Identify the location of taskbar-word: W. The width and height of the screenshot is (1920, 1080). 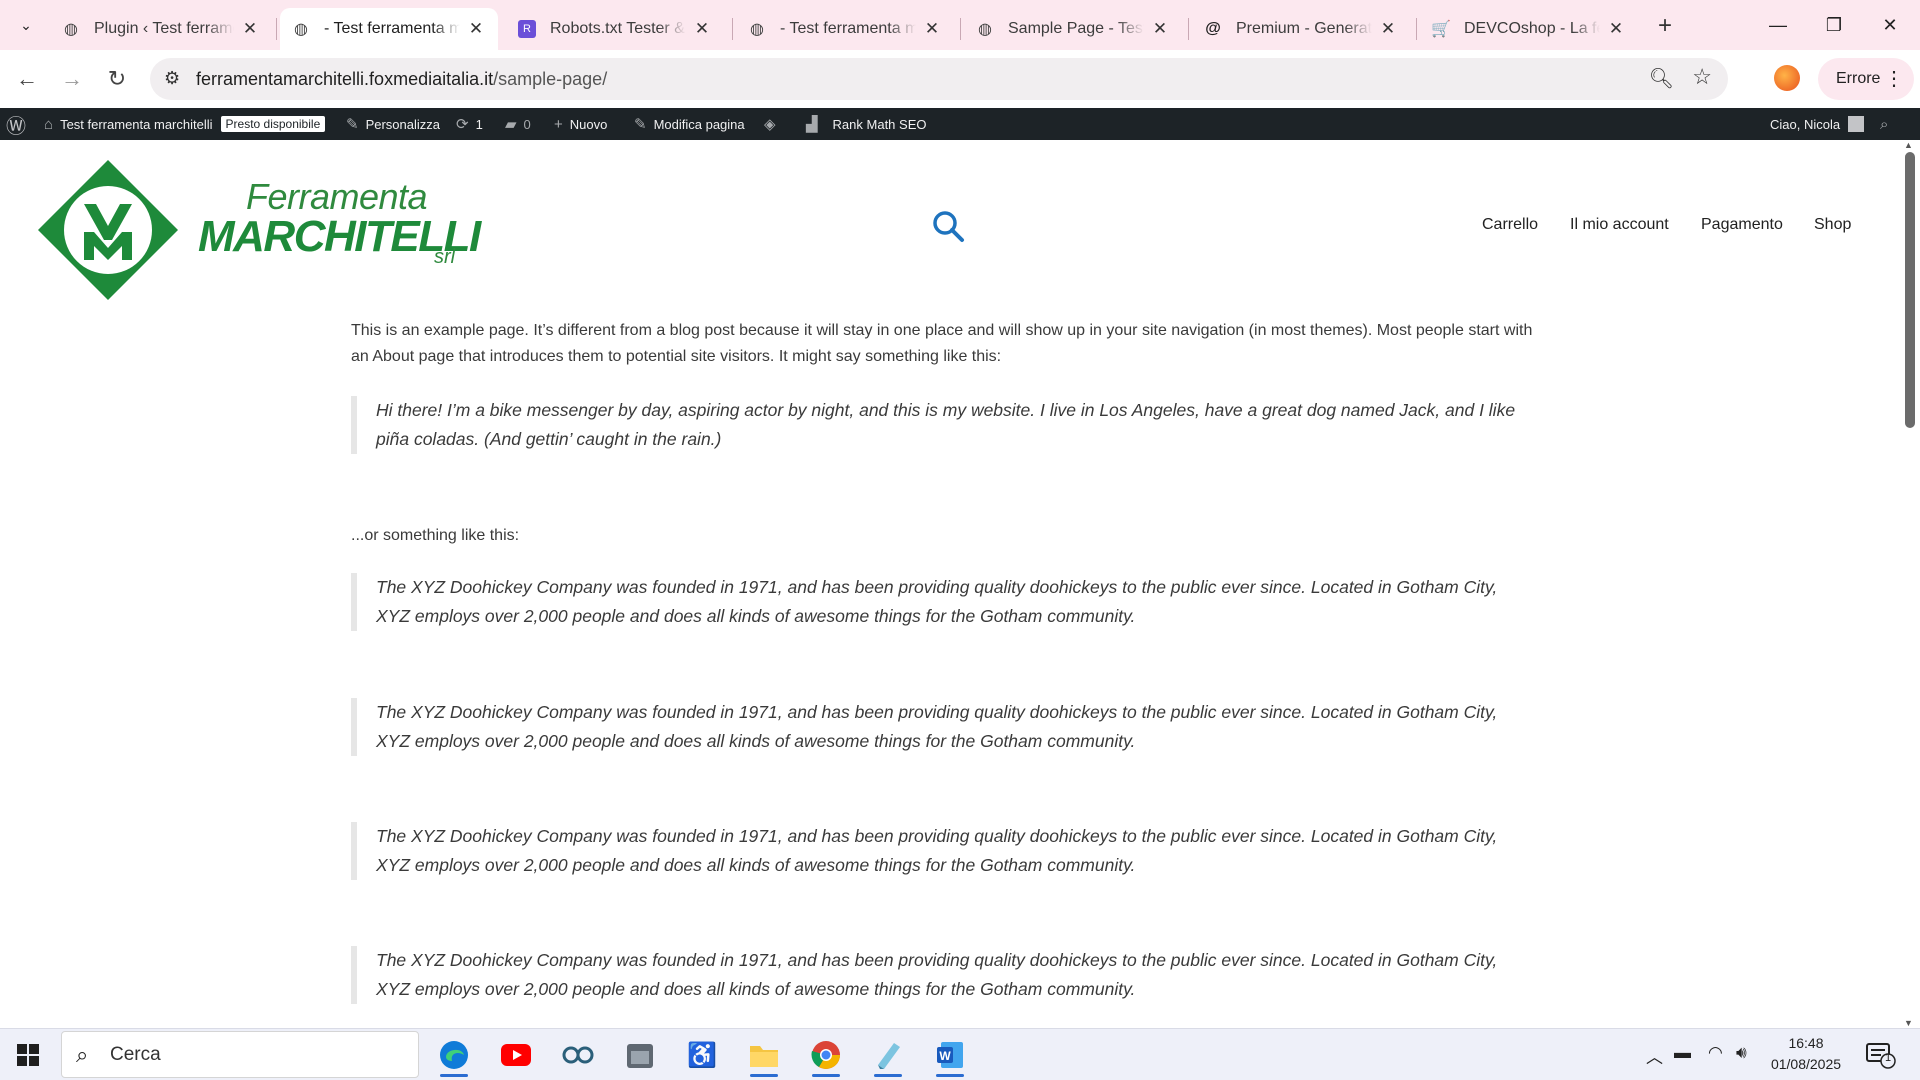
(950, 1055).